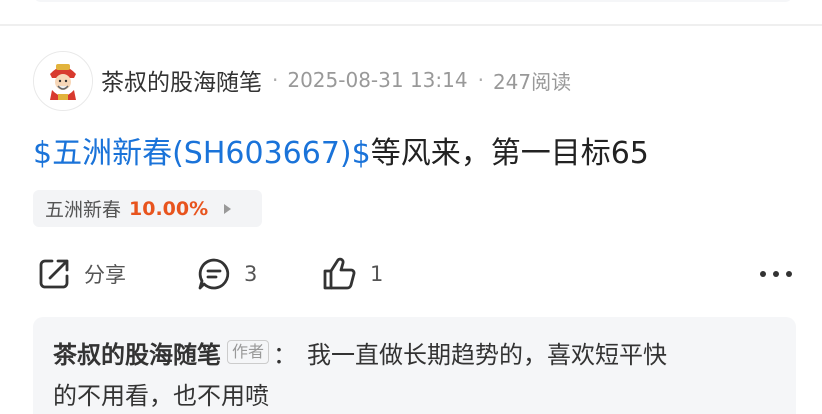  What do you see at coordinates (532, 81) in the screenshot?
I see `view-count: 247阅读` at bounding box center [532, 81].